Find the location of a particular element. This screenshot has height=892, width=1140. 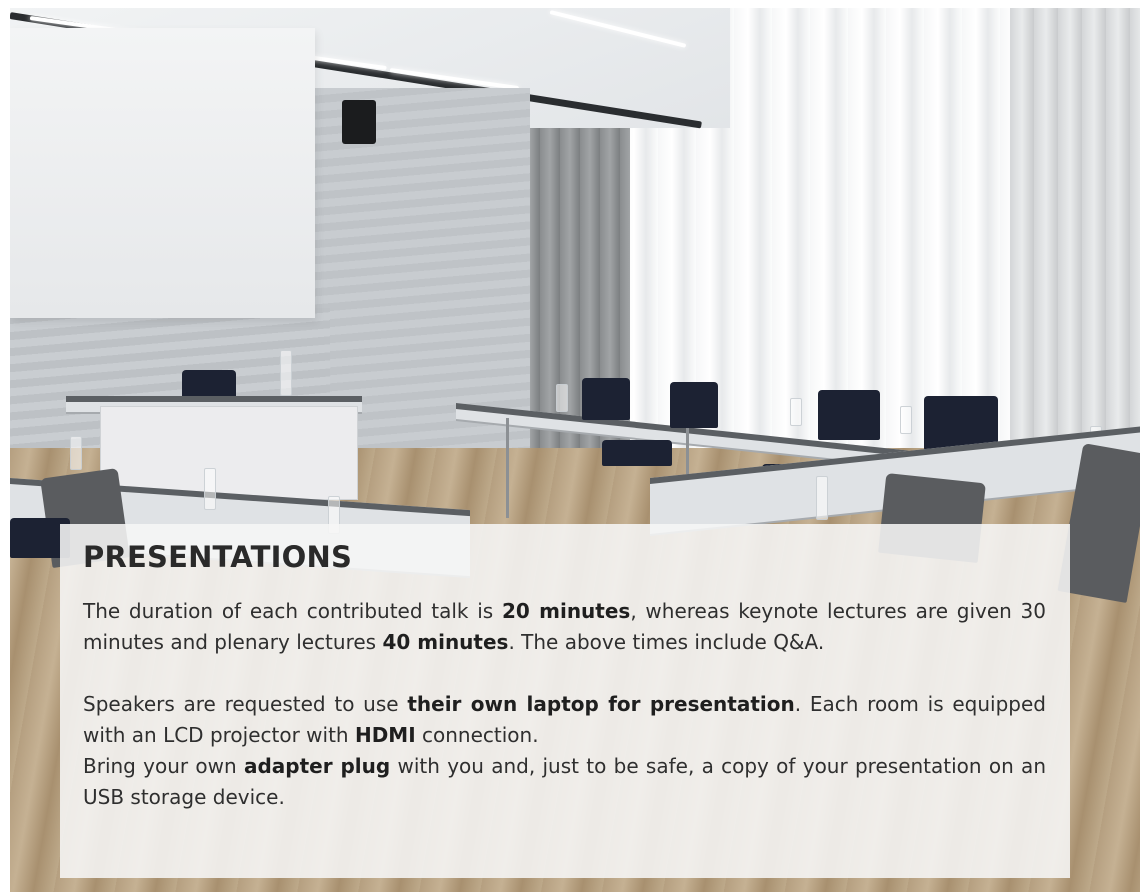

paragraph-text: Bring your own is located at coordinates (163, 766).